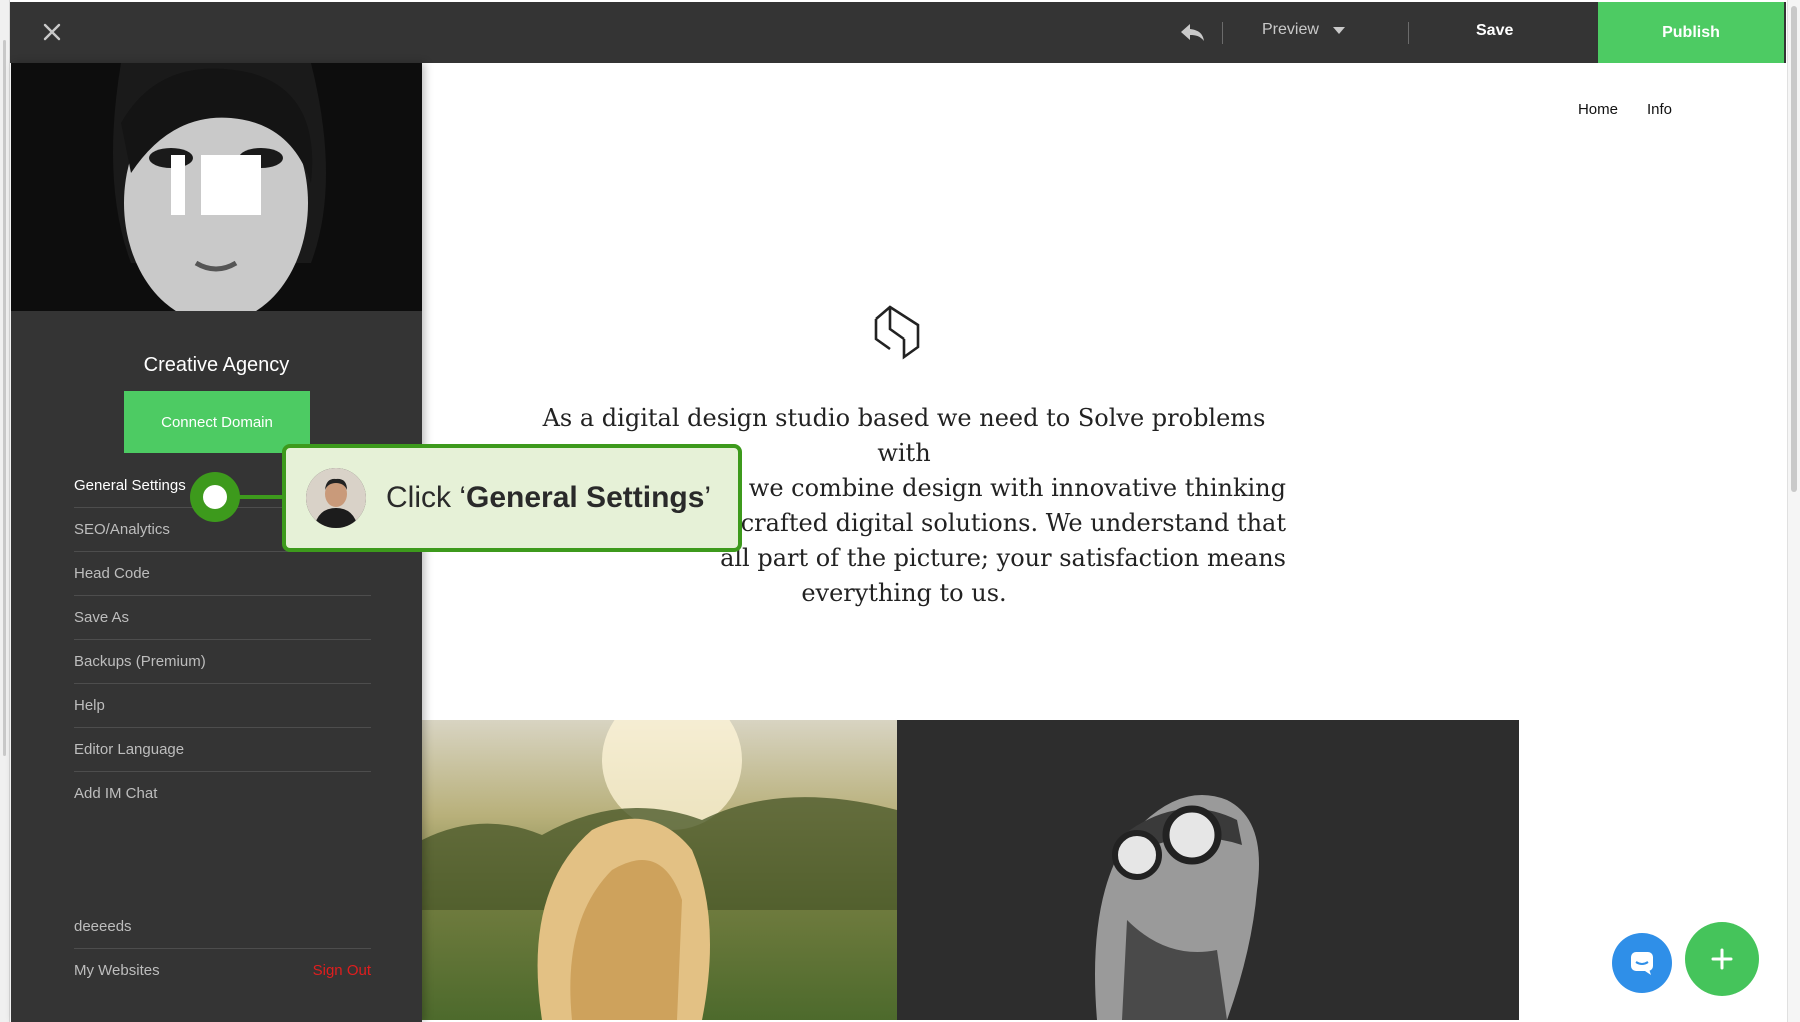 The height and width of the screenshot is (1022, 1800). I want to click on my-websites-link: My Websites, so click(117, 970).